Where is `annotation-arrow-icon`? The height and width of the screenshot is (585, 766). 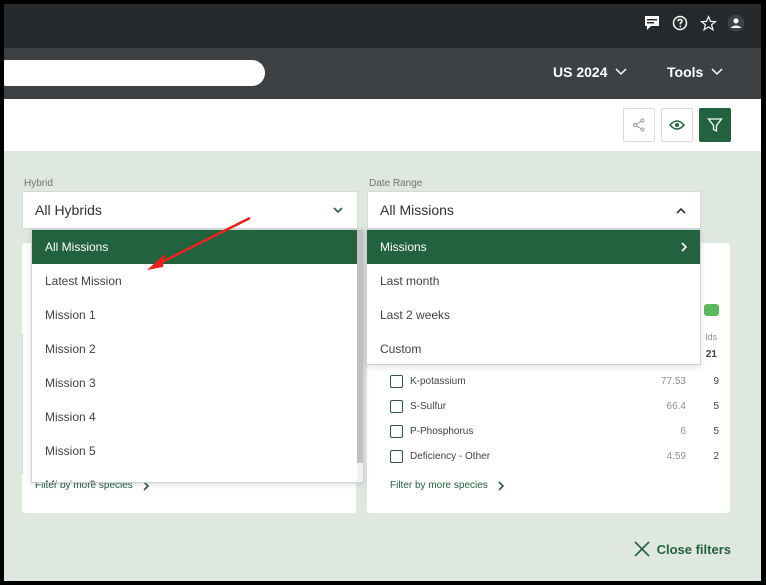 annotation-arrow-icon is located at coordinates (199, 243).